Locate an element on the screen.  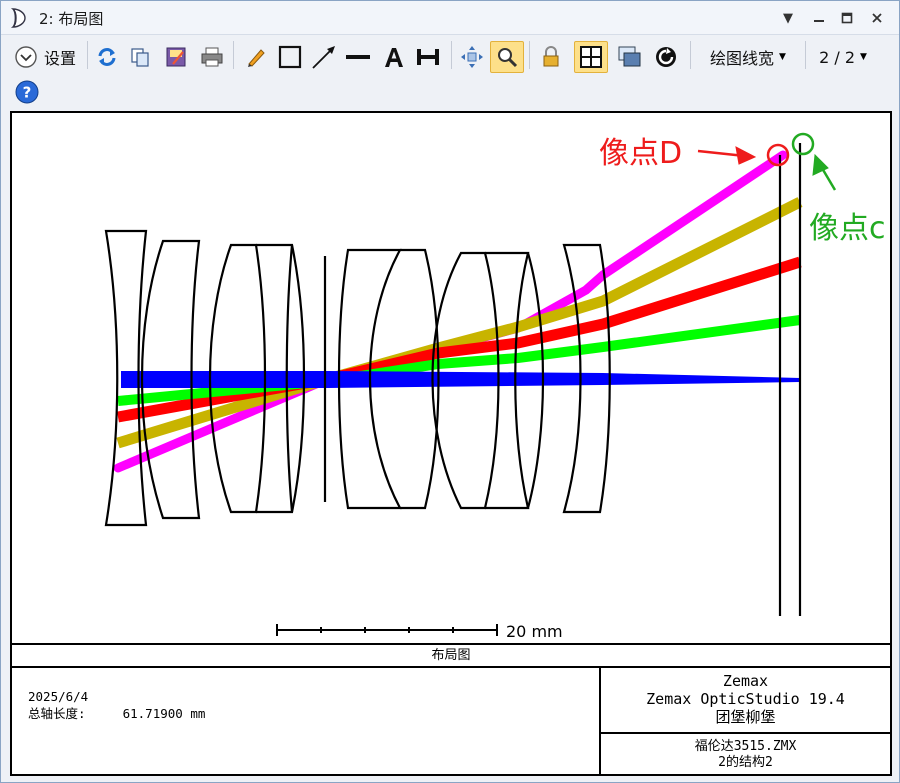
arrow-line-icon is located at coordinates (323, 57).